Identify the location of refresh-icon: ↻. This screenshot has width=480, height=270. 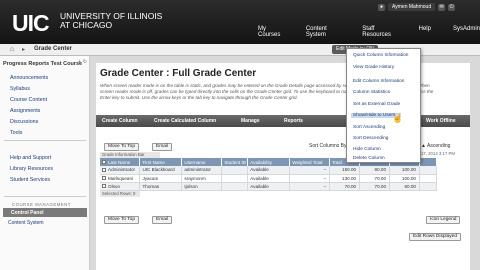
(85, 62).